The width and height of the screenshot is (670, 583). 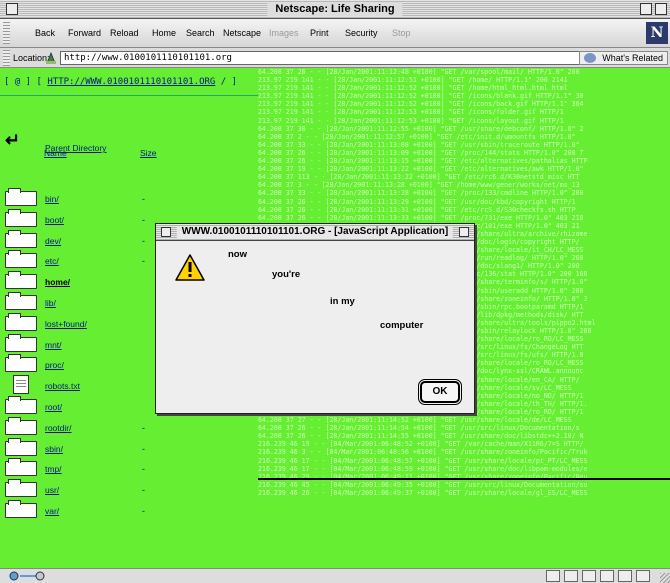 What do you see at coordinates (130, 468) in the screenshot?
I see `file-row: tmp/ -` at bounding box center [130, 468].